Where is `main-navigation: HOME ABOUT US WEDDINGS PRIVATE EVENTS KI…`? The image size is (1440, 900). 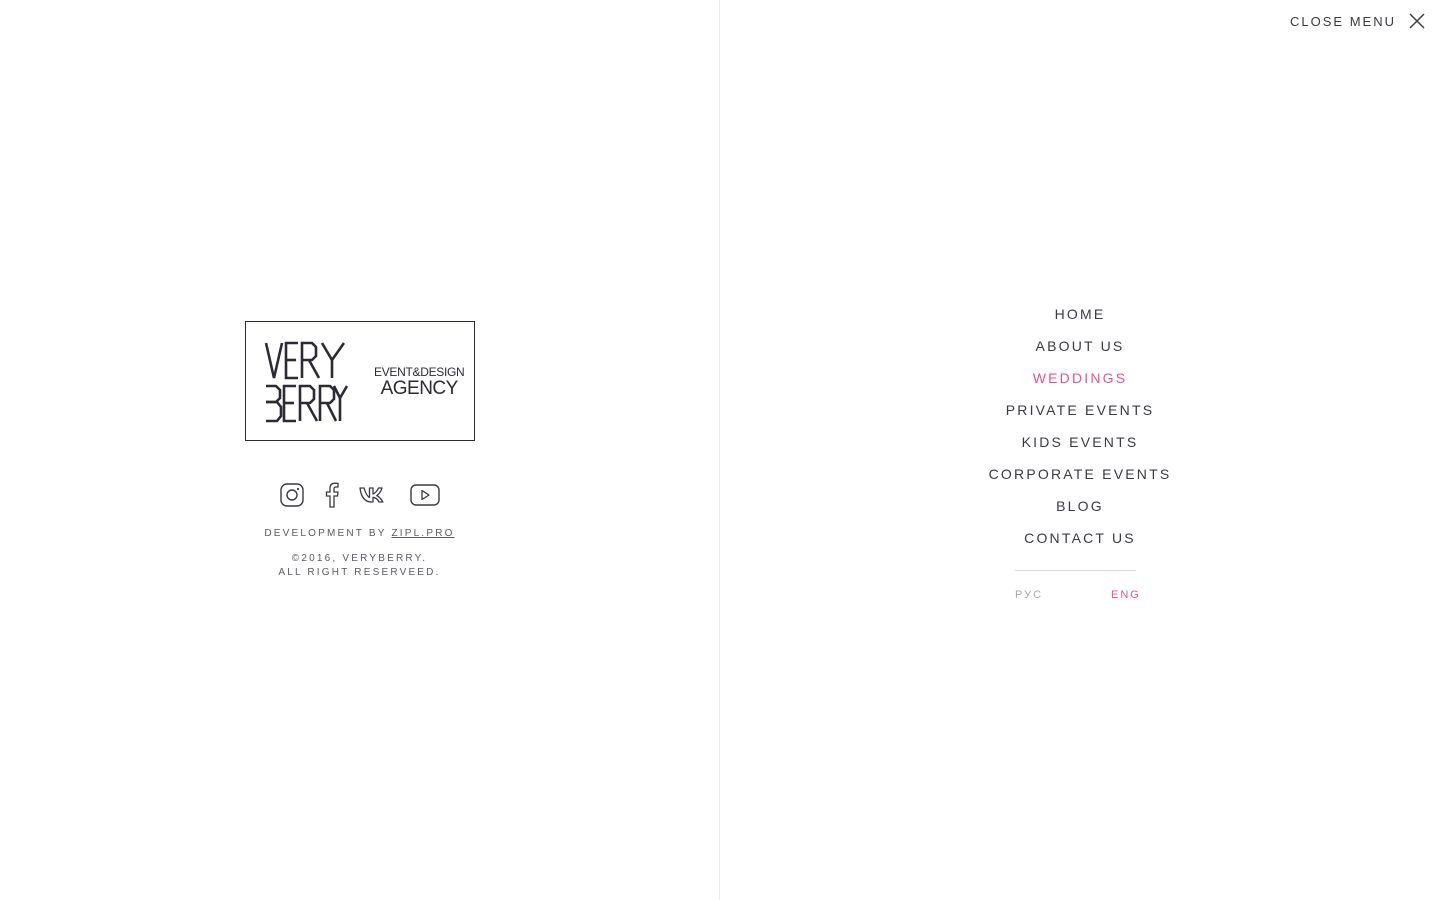
main-navigation: HOME ABOUT US WEDDINGS PRIVATE EVENTS KI… is located at coordinates (1080, 428).